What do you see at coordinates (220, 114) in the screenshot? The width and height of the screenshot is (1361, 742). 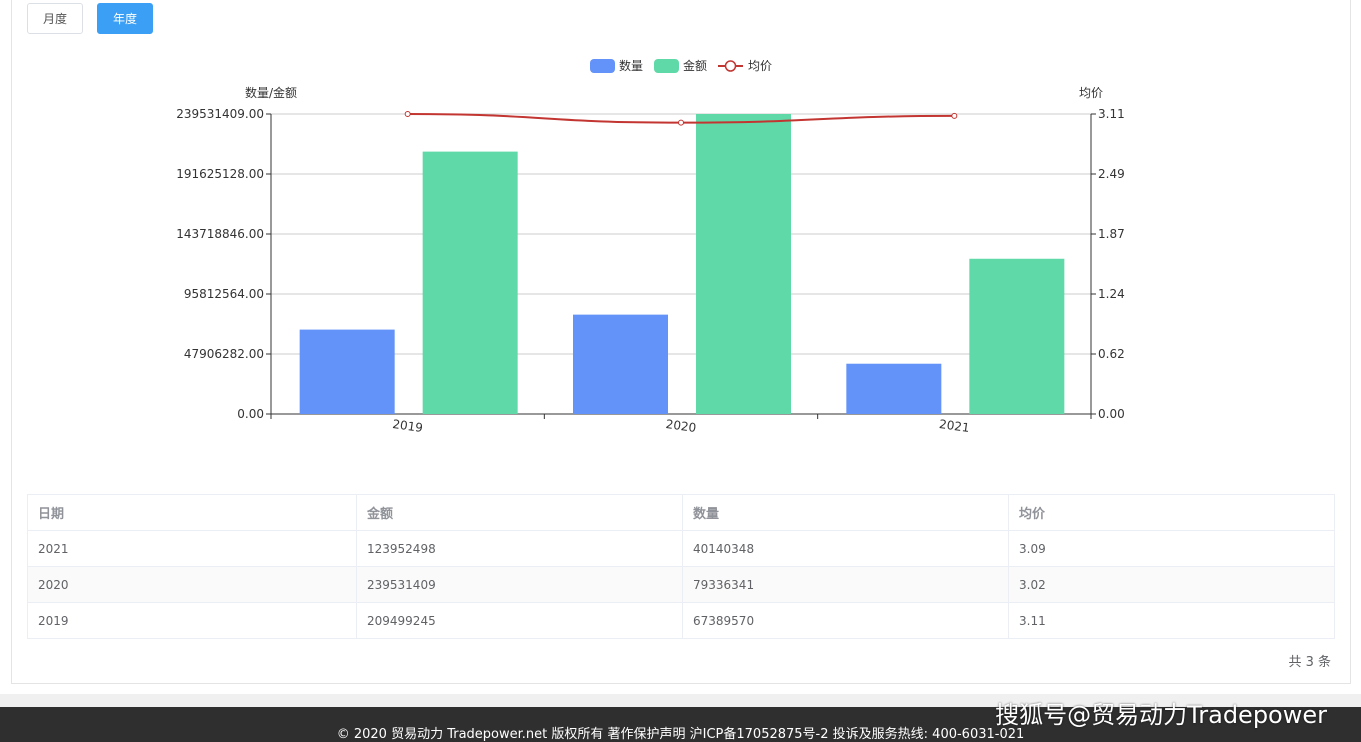 I see `y-tick-label-left: 239531409.00` at bounding box center [220, 114].